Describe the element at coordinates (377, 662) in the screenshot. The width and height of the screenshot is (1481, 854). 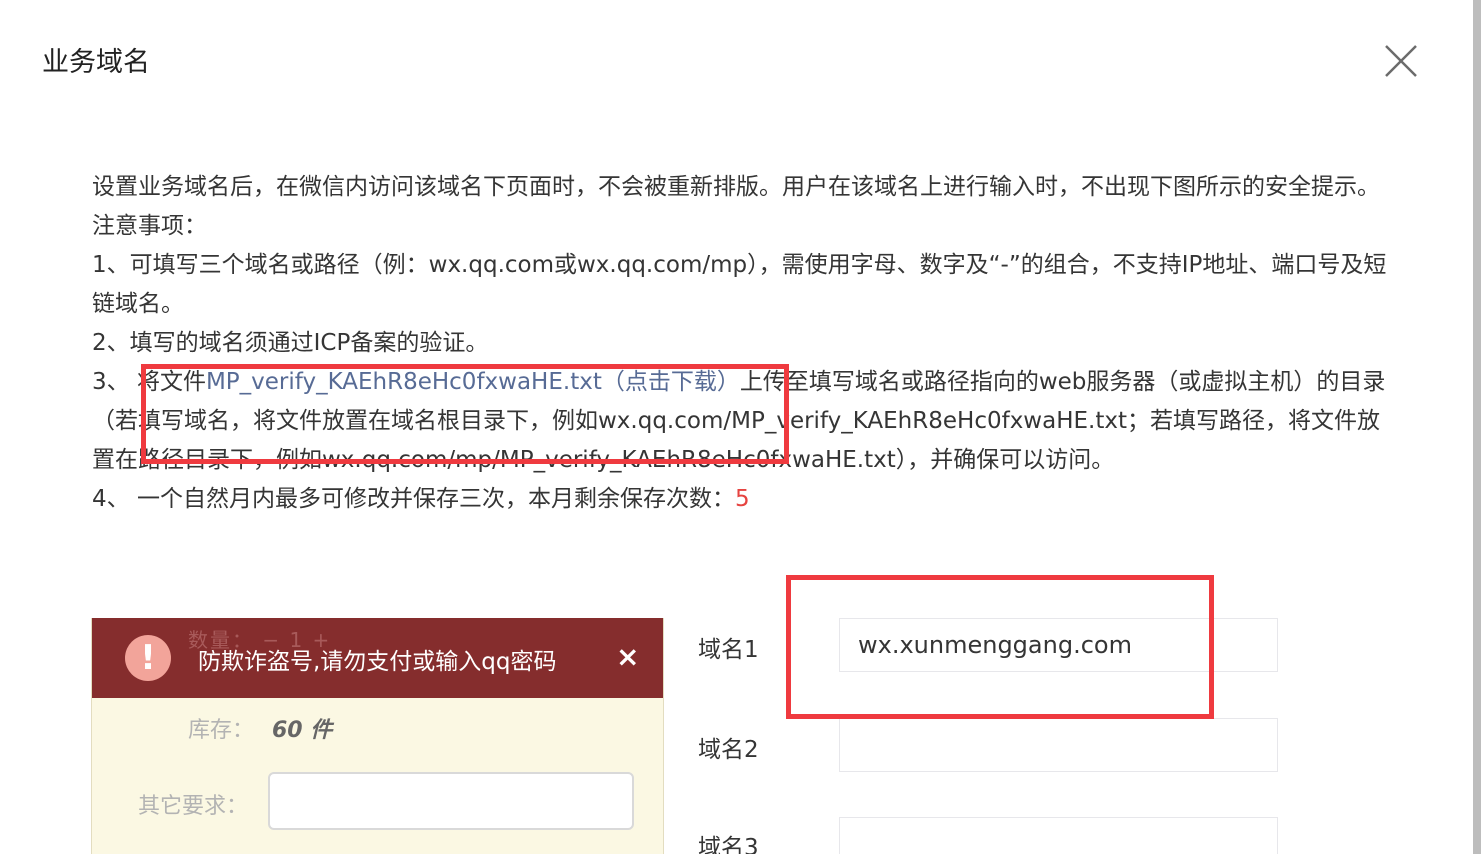
I see `warning-text: 防欺诈盗号,请勿支付或输入qq密码` at that location.